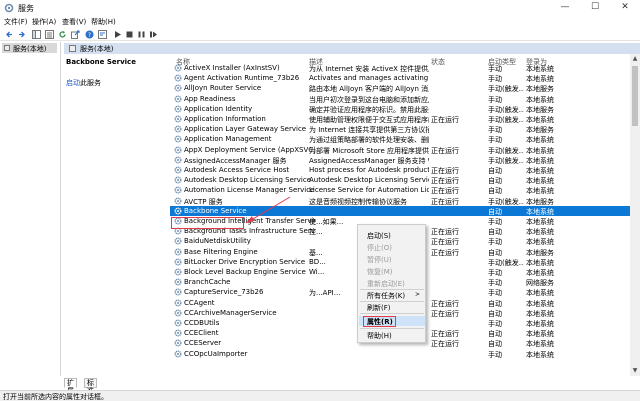 The width and height of the screenshot is (640, 401). What do you see at coordinates (207, 223) in the screenshot?
I see `annotation-box-selected-service` at bounding box center [207, 223].